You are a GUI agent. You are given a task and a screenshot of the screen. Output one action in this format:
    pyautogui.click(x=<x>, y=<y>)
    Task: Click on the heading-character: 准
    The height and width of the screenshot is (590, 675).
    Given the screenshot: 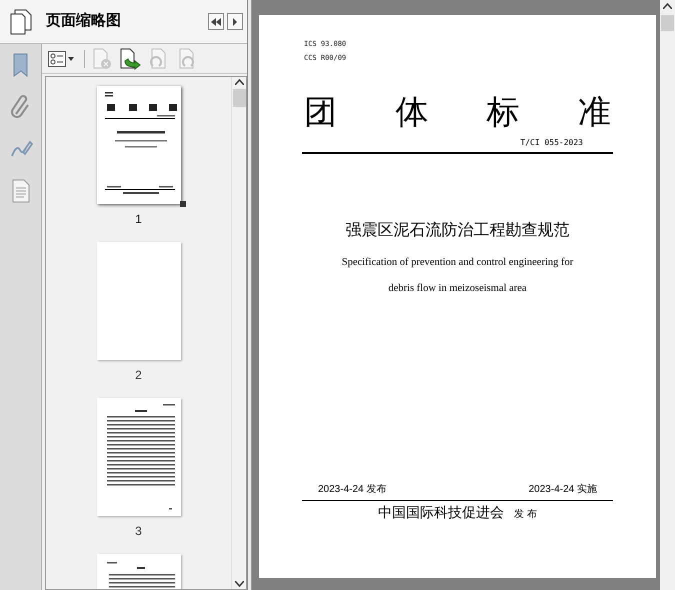 What is the action you would take?
    pyautogui.click(x=594, y=111)
    